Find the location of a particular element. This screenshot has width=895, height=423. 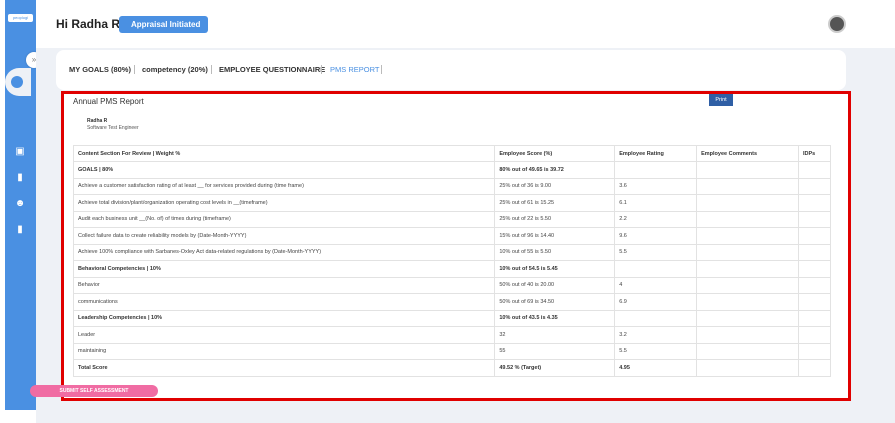

table-cell: 6.1 is located at coordinates (656, 203).